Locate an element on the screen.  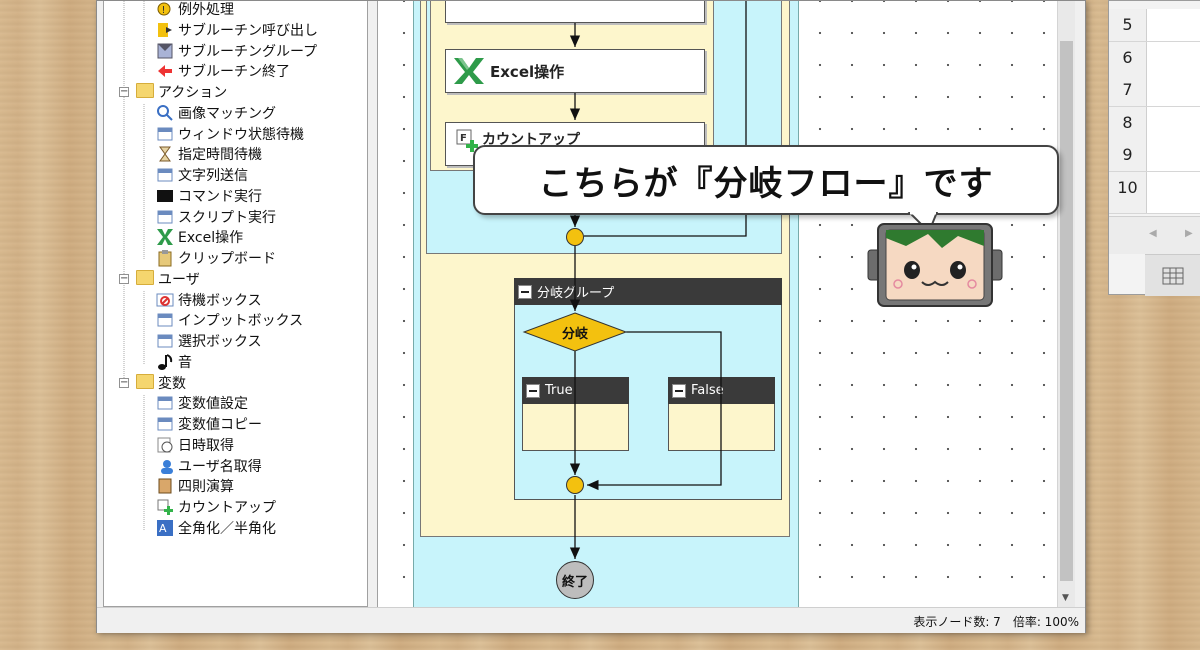
tree-item-4: サブルーチン終了 is located at coordinates (223, 71).